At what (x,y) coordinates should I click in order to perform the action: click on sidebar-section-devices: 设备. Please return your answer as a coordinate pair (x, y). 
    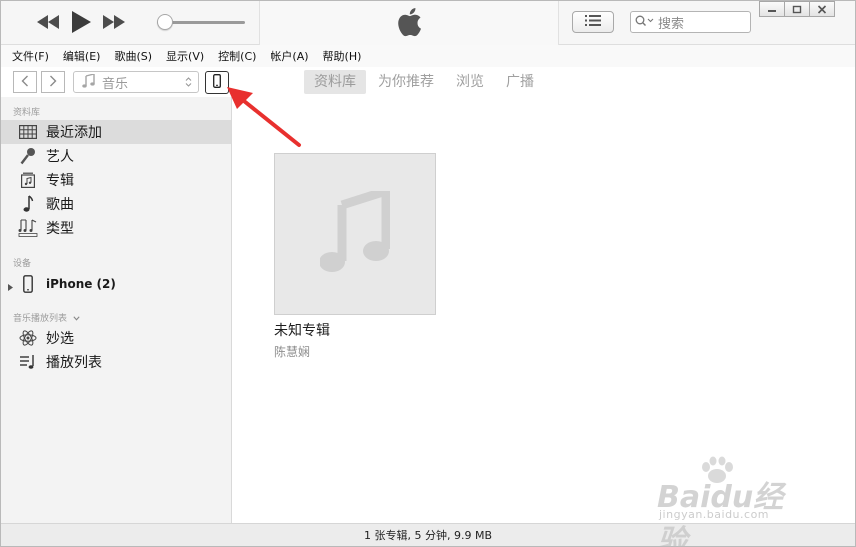
    Looking at the image, I should click on (22, 264).